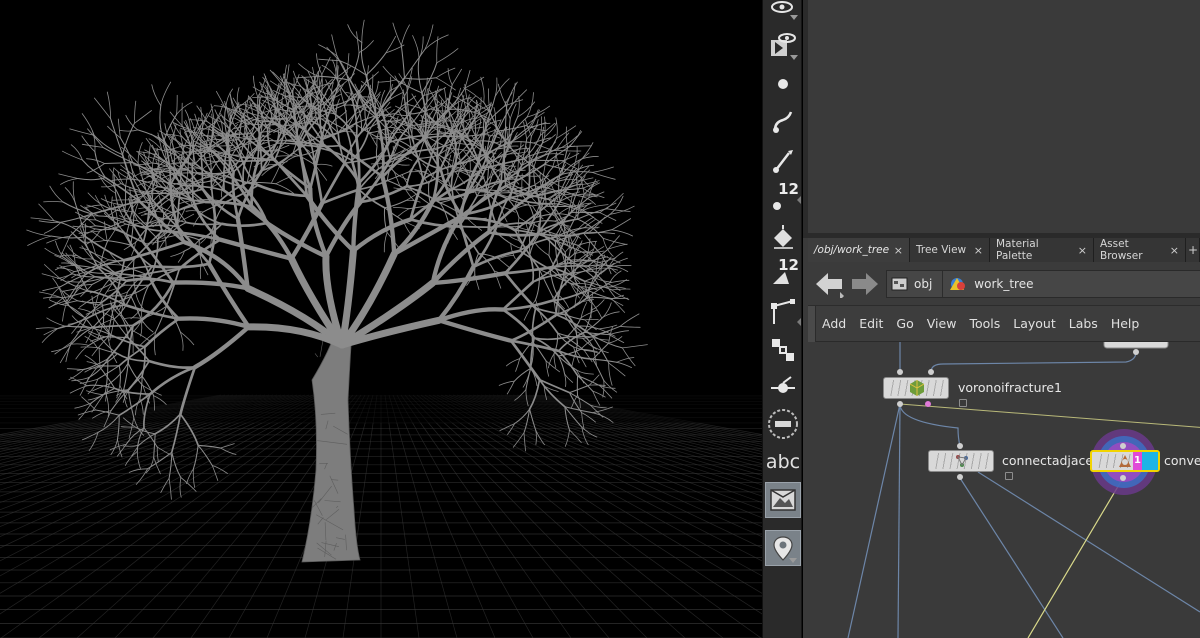 The image size is (1200, 638). Describe the element at coordinates (812, 324) in the screenshot. I see `menu-grip-handle` at that location.